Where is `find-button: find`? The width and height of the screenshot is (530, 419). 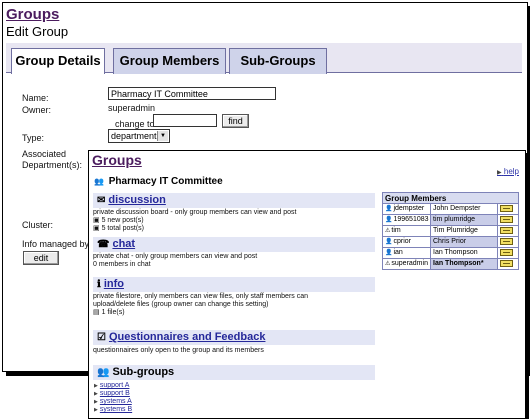 find-button: find is located at coordinates (235, 121).